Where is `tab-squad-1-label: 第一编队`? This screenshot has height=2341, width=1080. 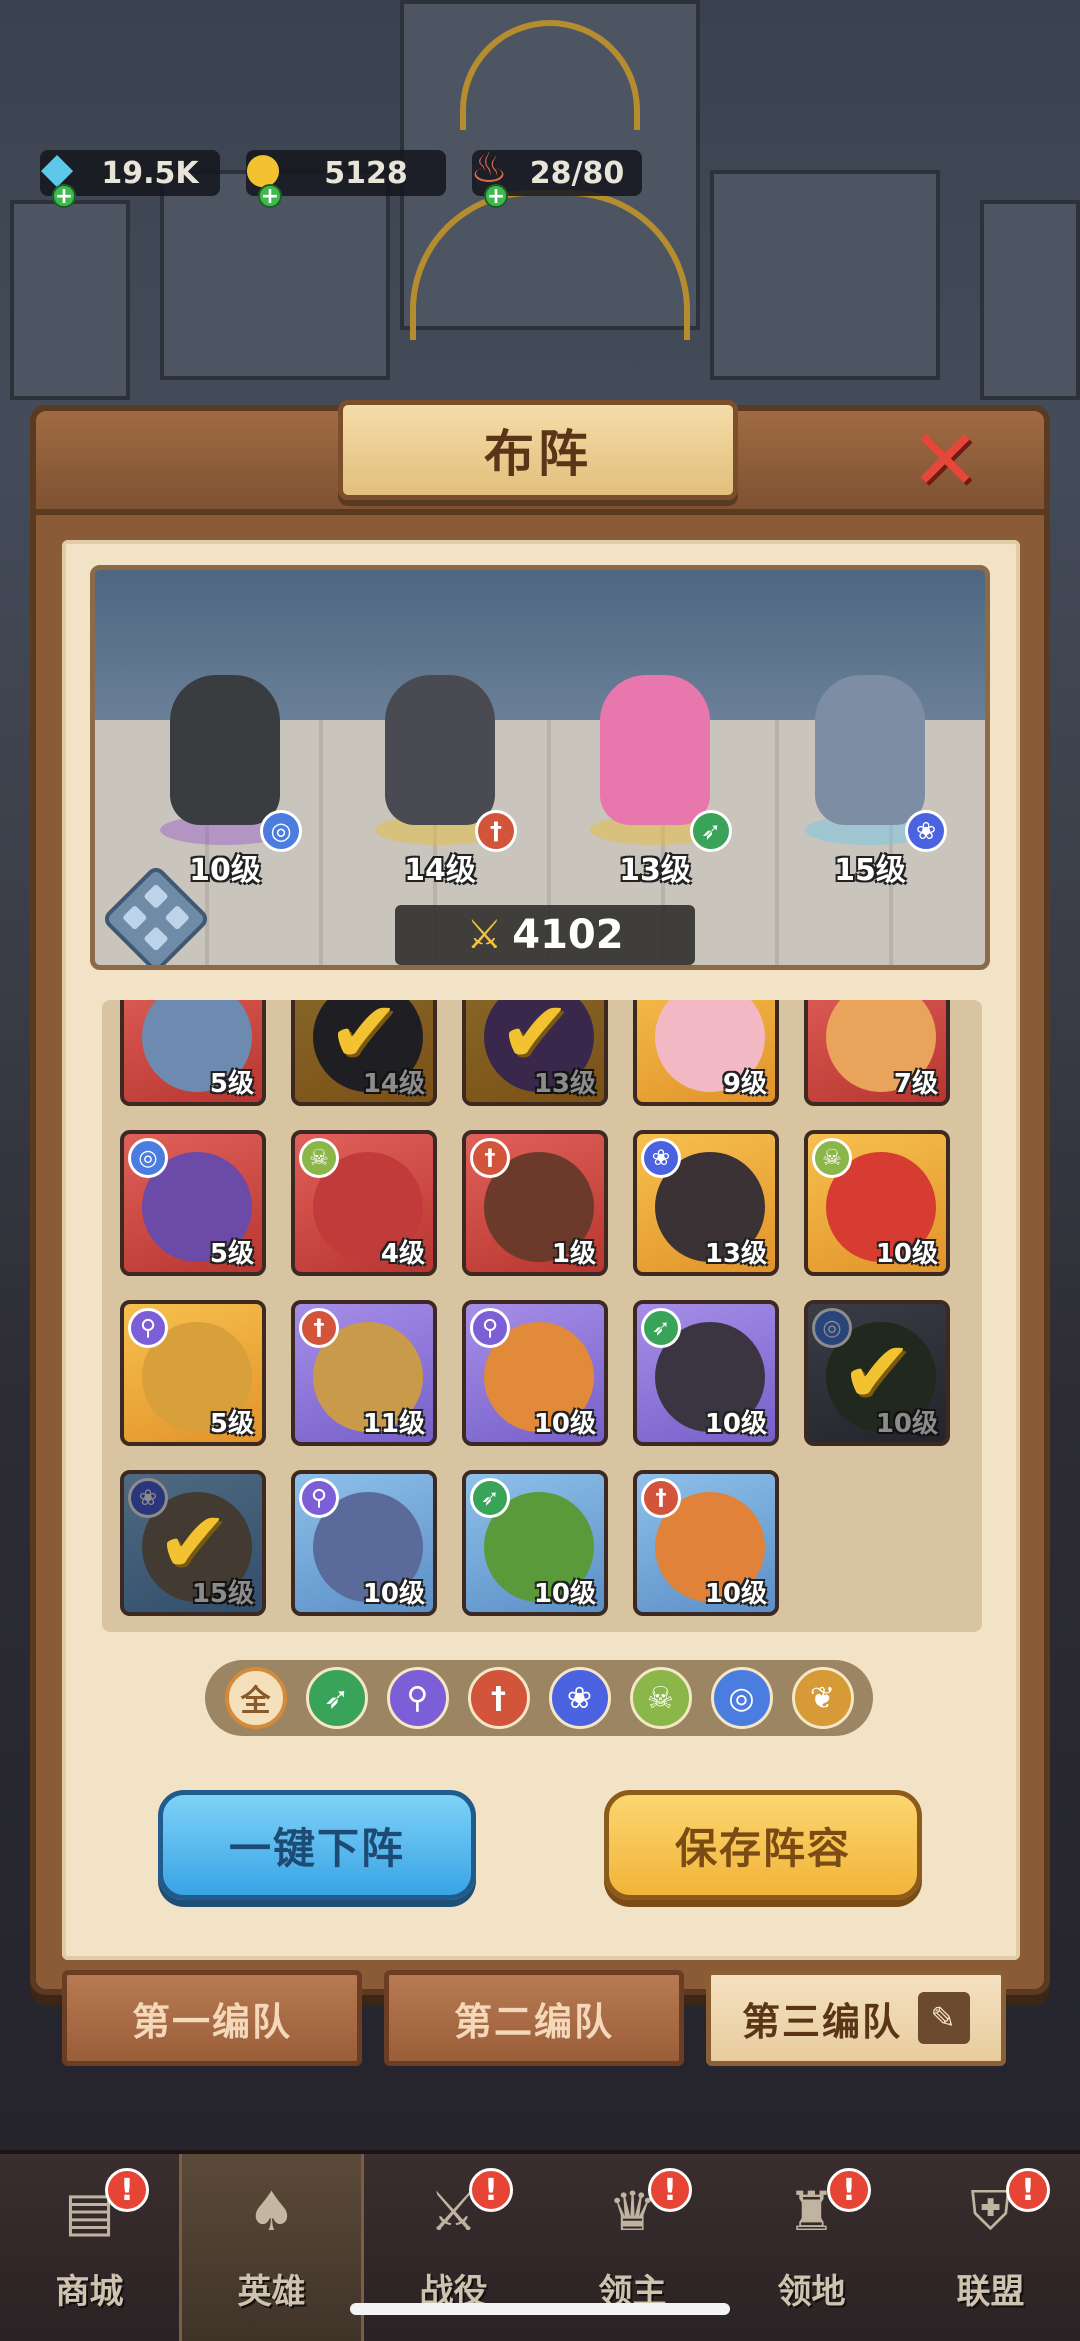 tab-squad-1-label: 第一编队 is located at coordinates (211, 2021).